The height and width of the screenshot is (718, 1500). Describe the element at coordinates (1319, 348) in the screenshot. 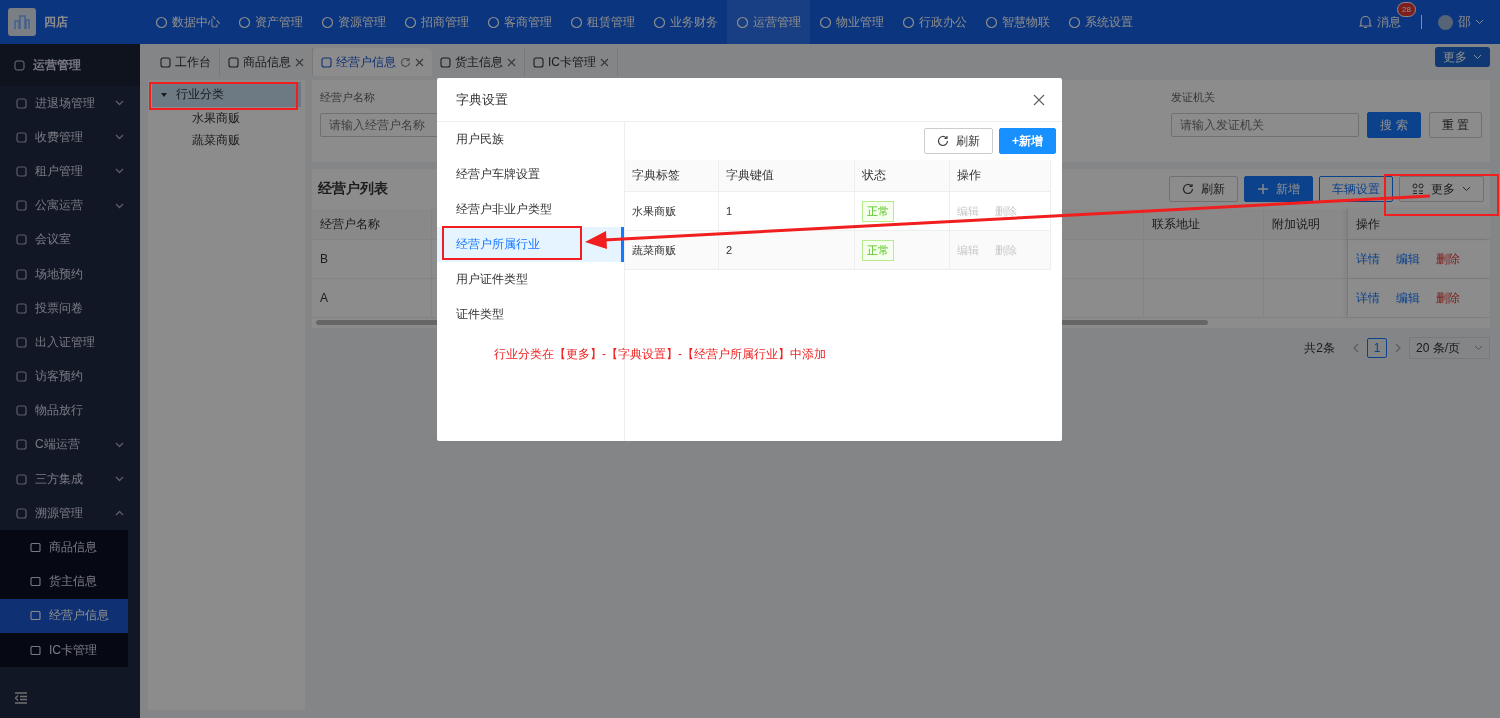

I see `total-count: 共2条` at that location.